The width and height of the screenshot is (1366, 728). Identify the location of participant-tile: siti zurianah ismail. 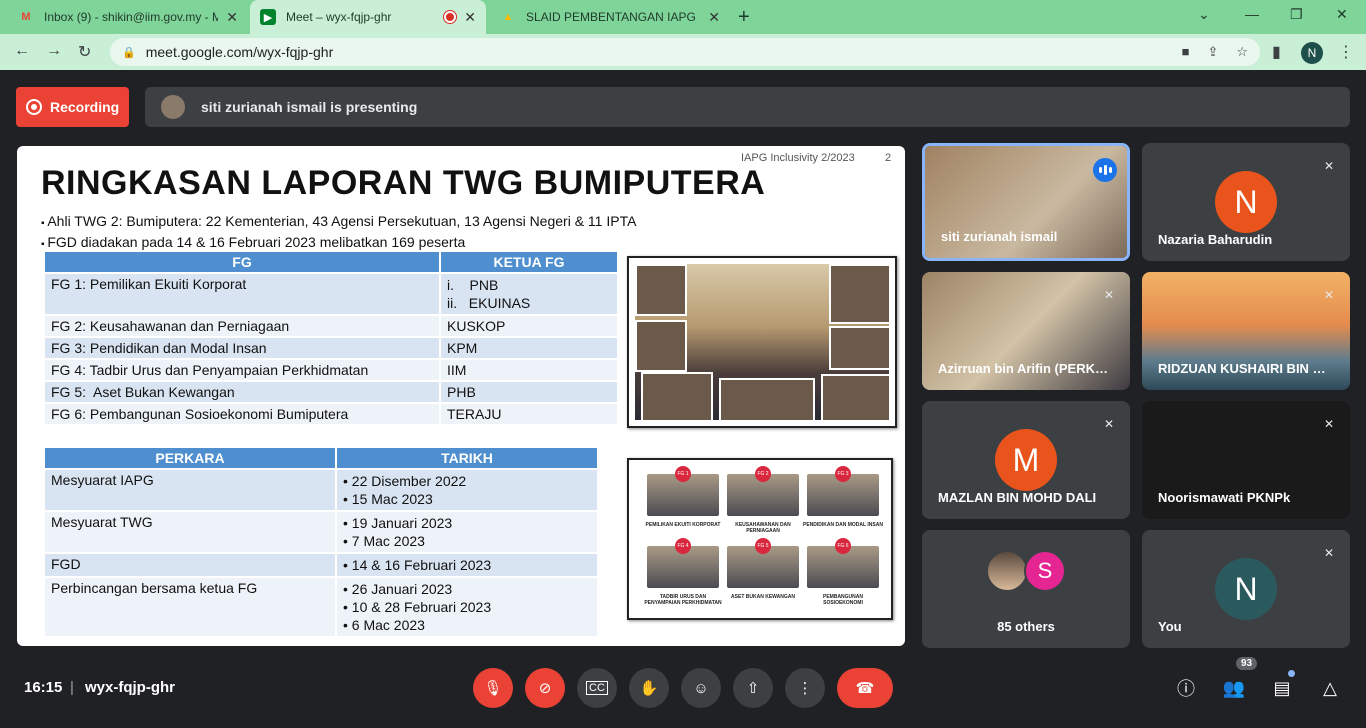
(1026, 202).